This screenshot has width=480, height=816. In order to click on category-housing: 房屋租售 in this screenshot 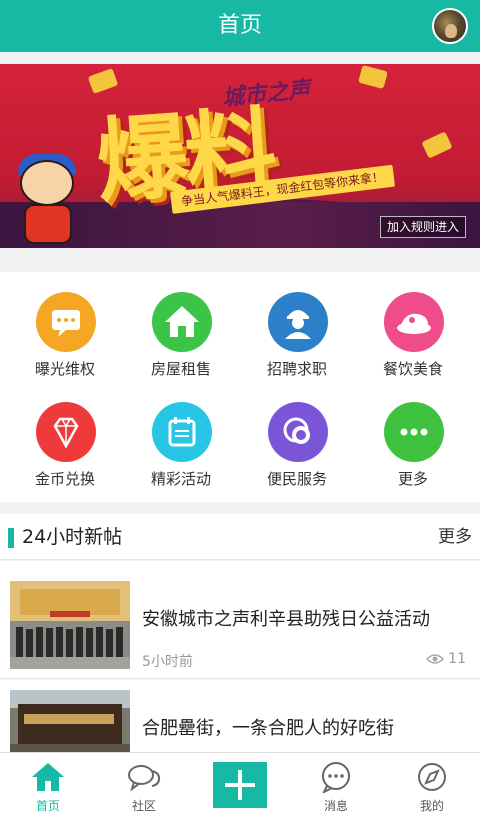, I will do `click(181, 327)`.